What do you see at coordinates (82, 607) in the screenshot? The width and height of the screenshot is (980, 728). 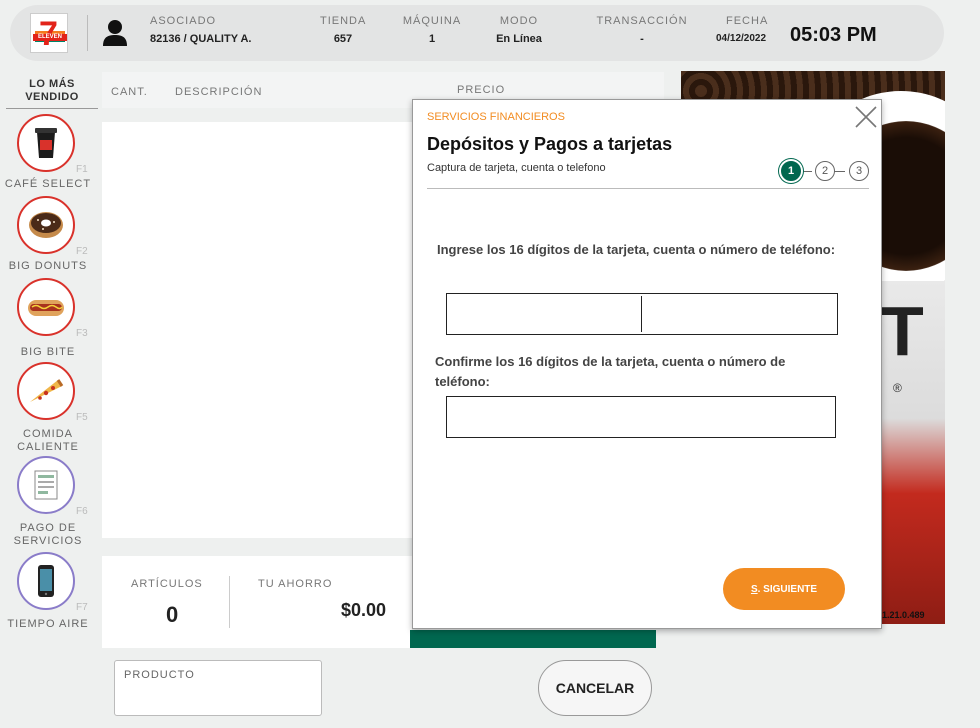 I see `shortcut-f7: F7` at bounding box center [82, 607].